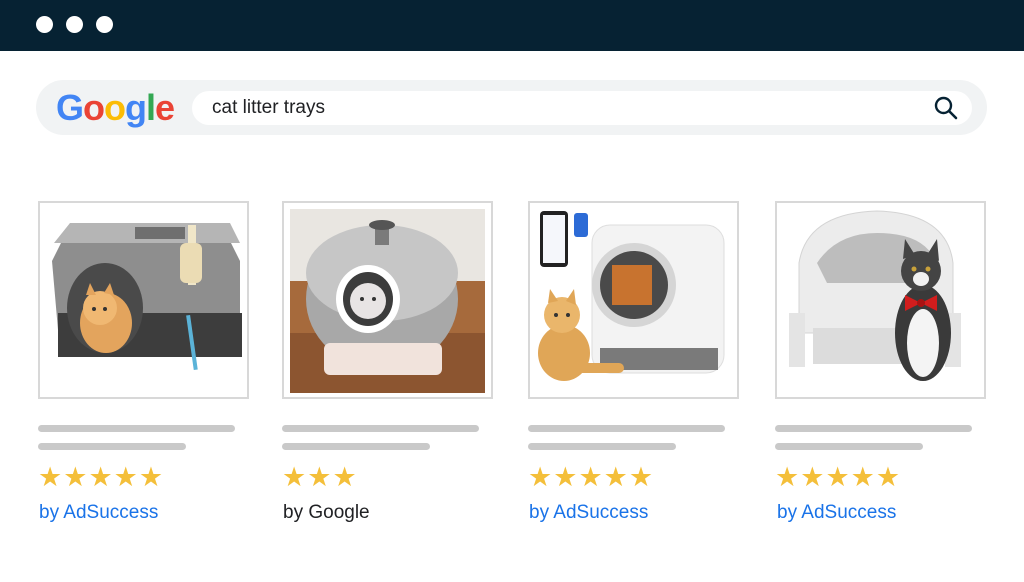 This screenshot has width=1024, height=582. I want to click on google-logo: Google, so click(115, 107).